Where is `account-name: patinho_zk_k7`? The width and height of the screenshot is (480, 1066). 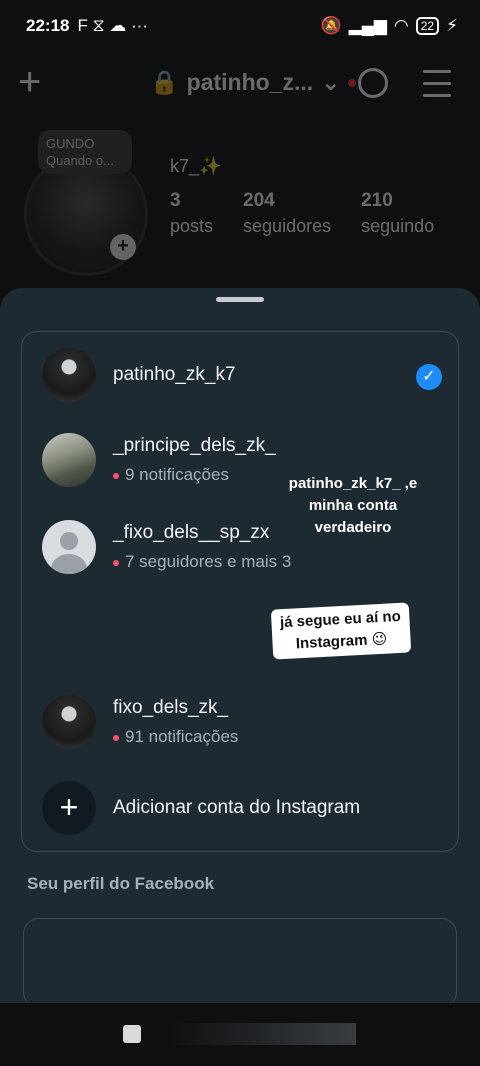 account-name: patinho_zk_k7 is located at coordinates (174, 374).